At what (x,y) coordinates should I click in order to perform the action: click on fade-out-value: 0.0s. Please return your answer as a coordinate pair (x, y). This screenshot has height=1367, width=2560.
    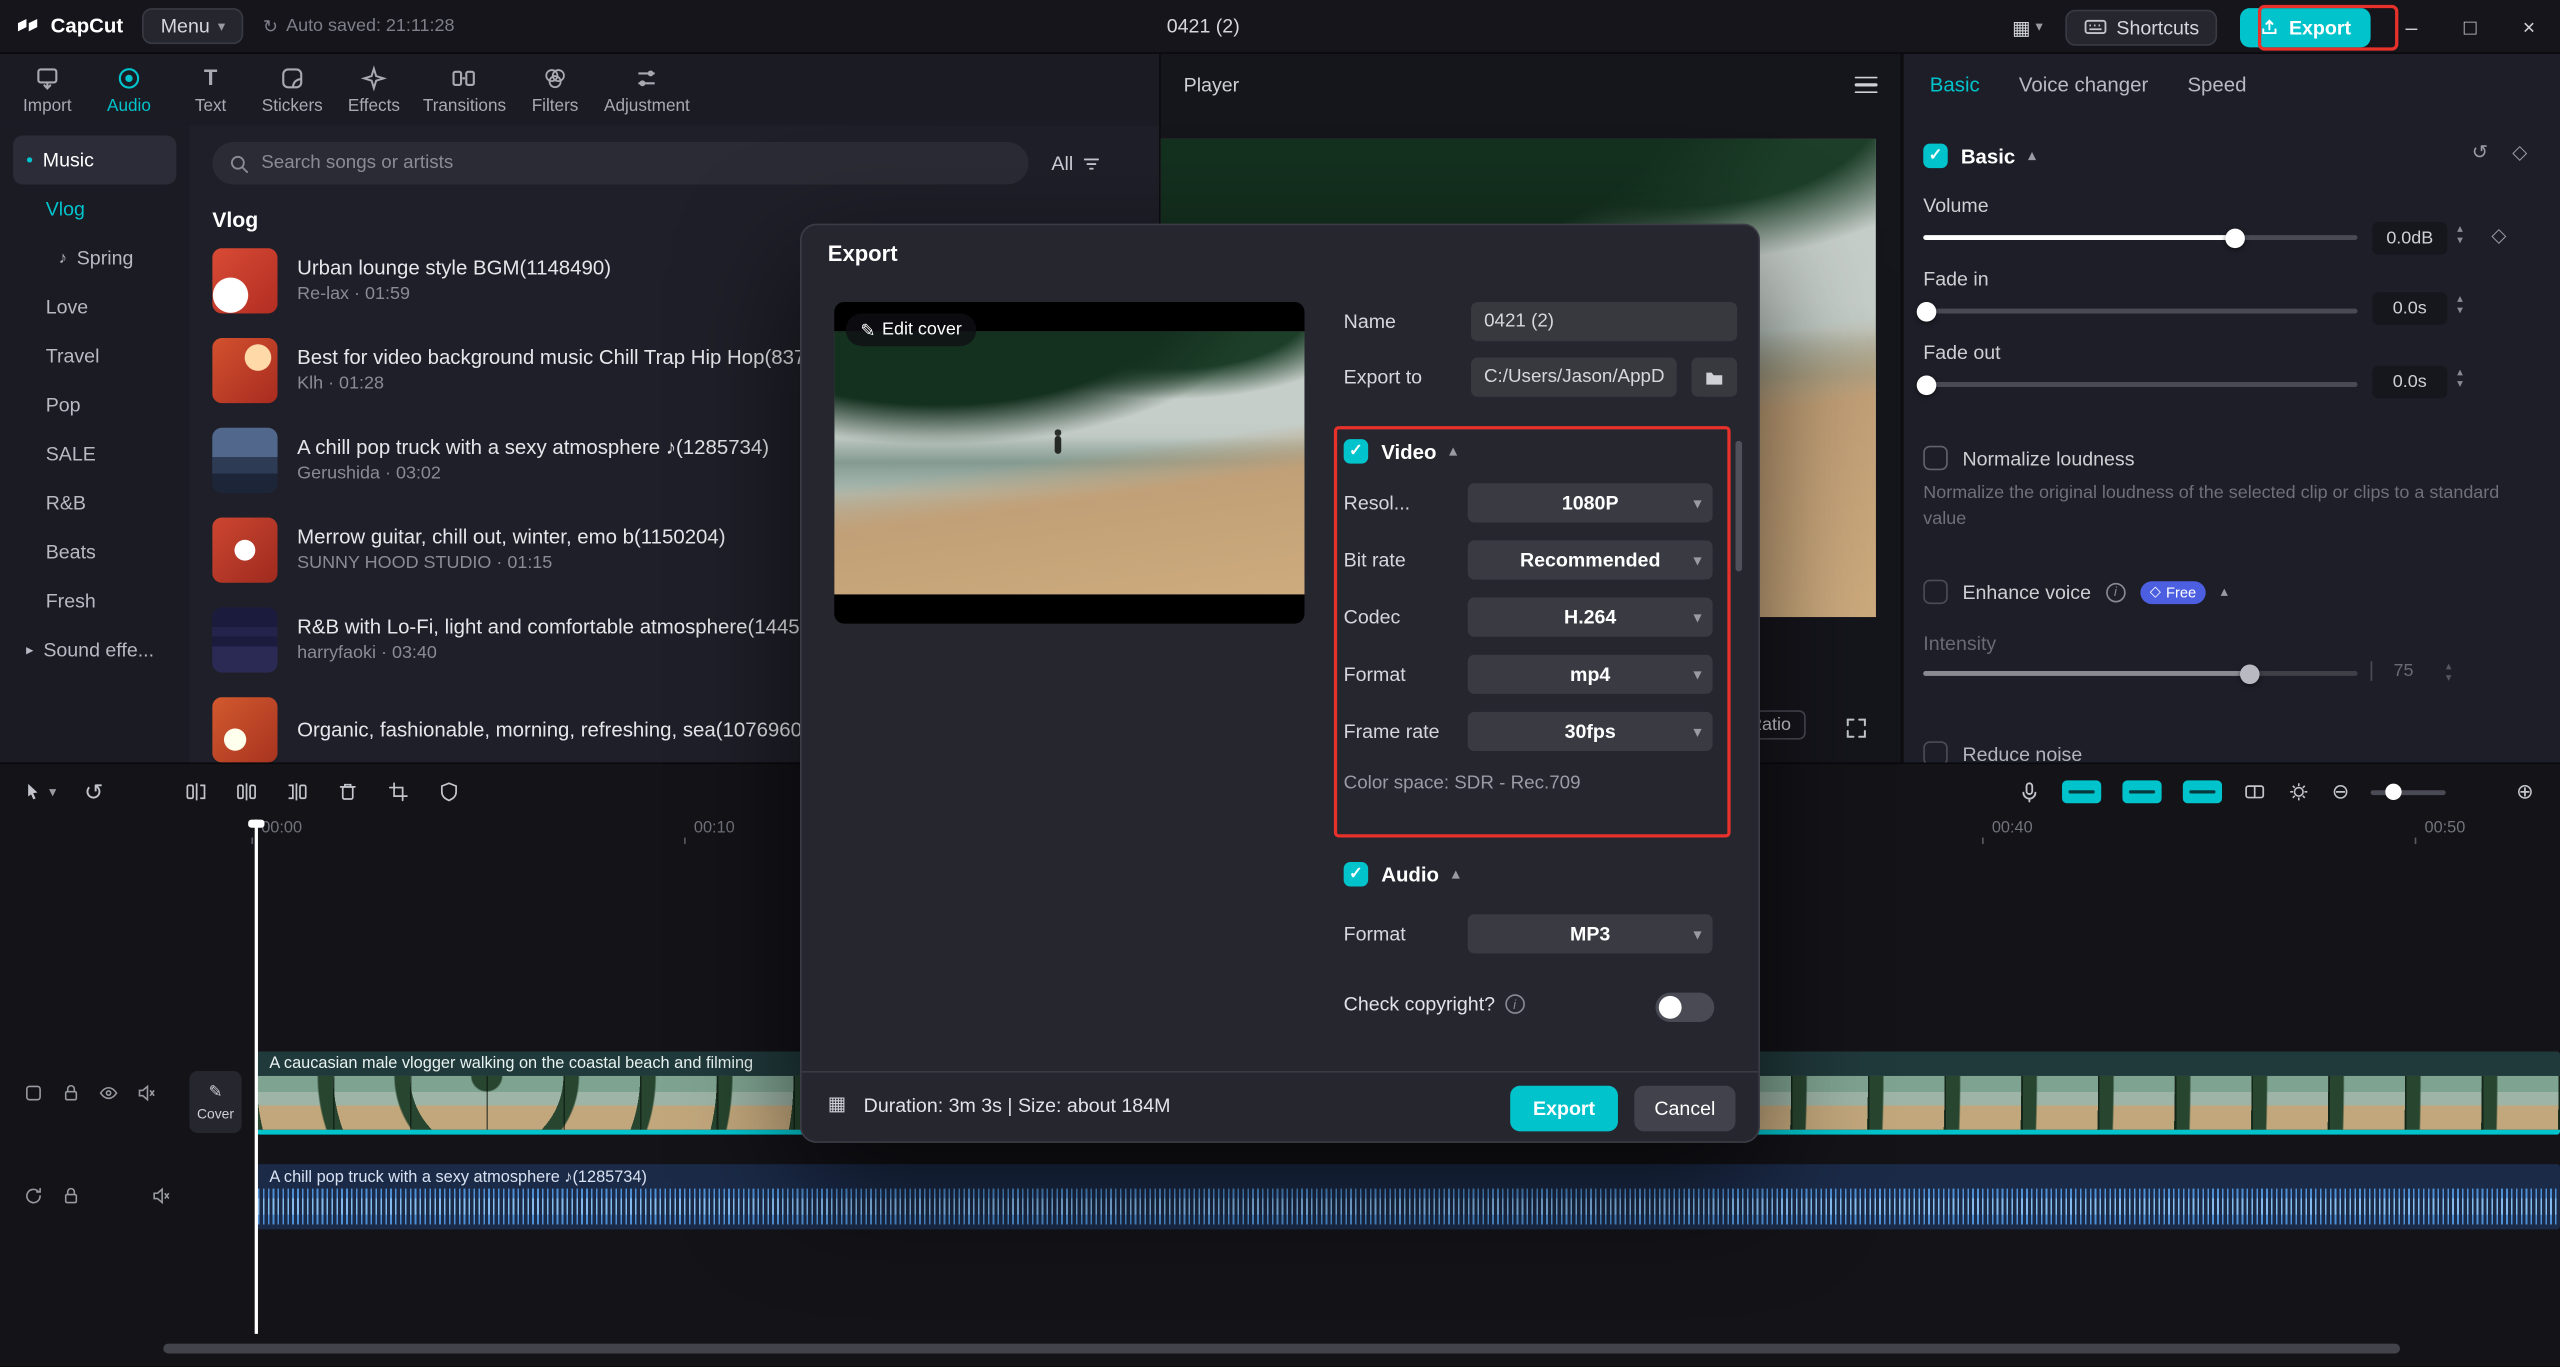
    Looking at the image, I should click on (2410, 382).